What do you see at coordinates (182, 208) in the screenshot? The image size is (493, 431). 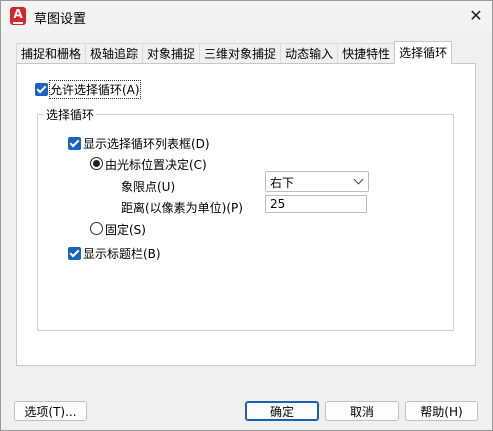 I see `distance-label: 距离(以像素为单位)(P)` at bounding box center [182, 208].